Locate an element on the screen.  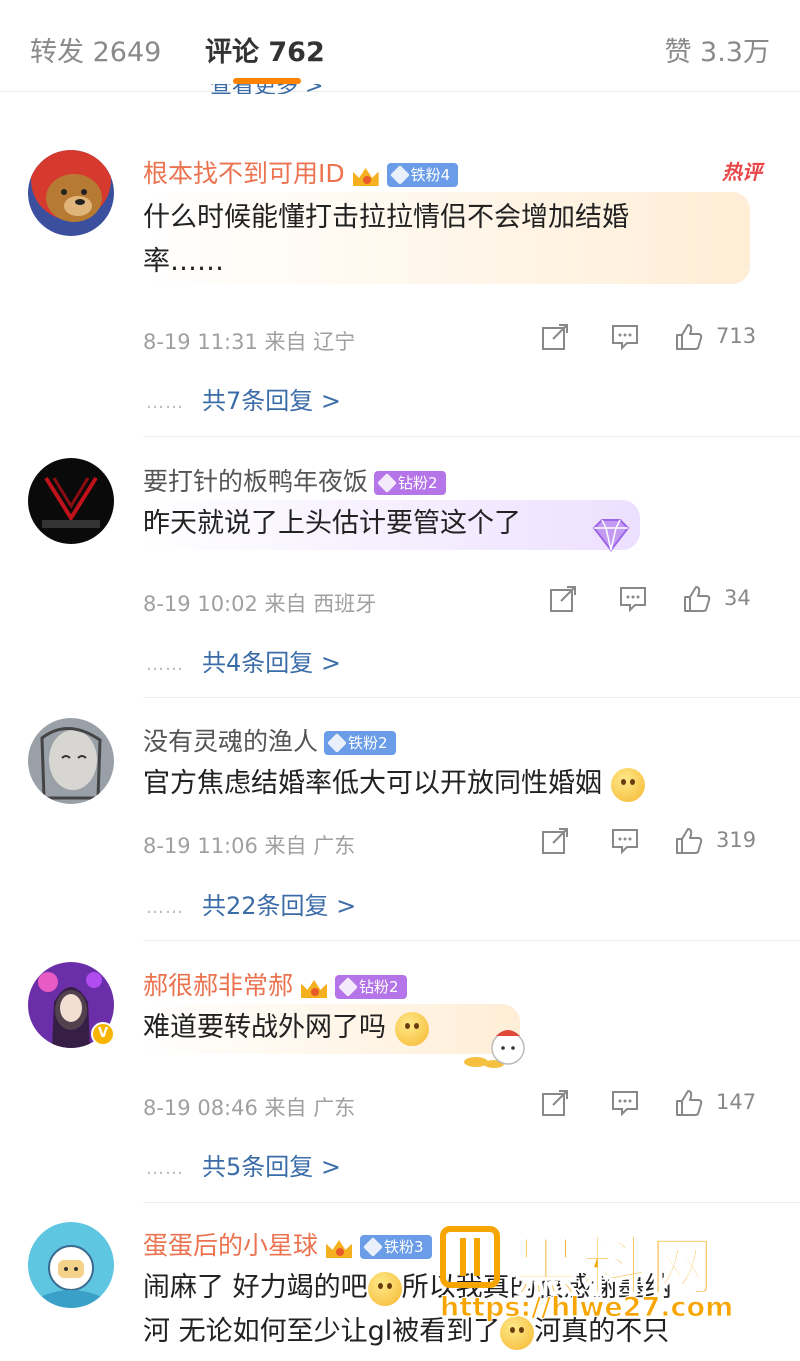
username: 郝很郝非常郝 钻粉2 is located at coordinates (275, 984).